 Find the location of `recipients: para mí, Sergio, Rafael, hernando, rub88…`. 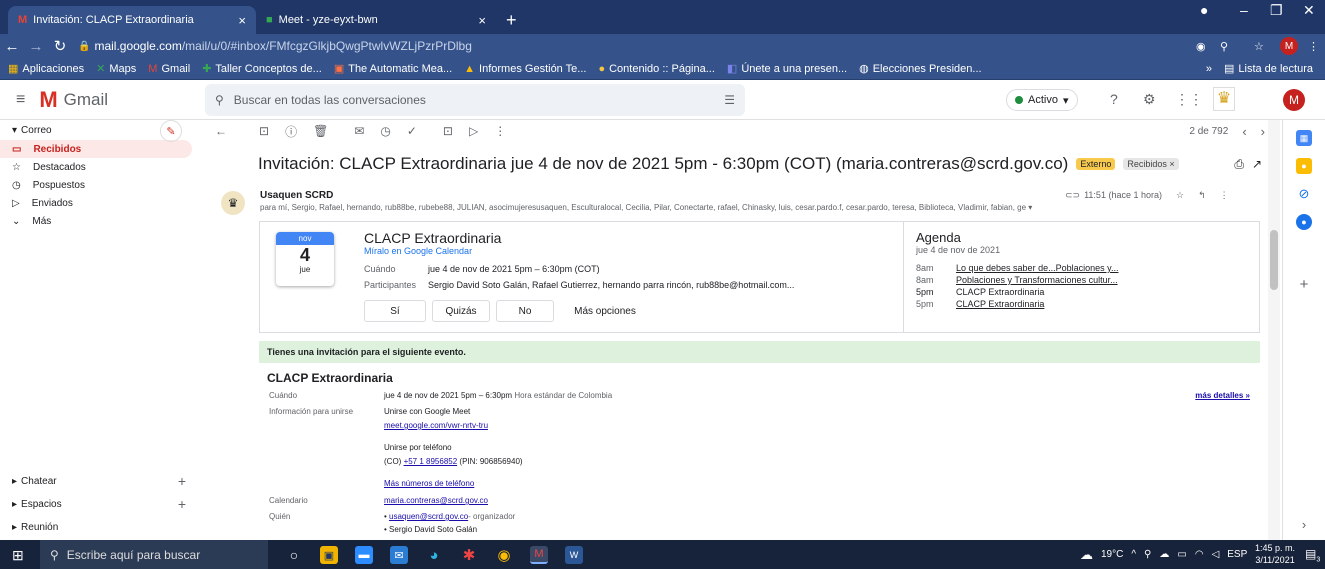

recipients: para mí, Sergio, Rafael, hernando, rub88… is located at coordinates (732, 207).